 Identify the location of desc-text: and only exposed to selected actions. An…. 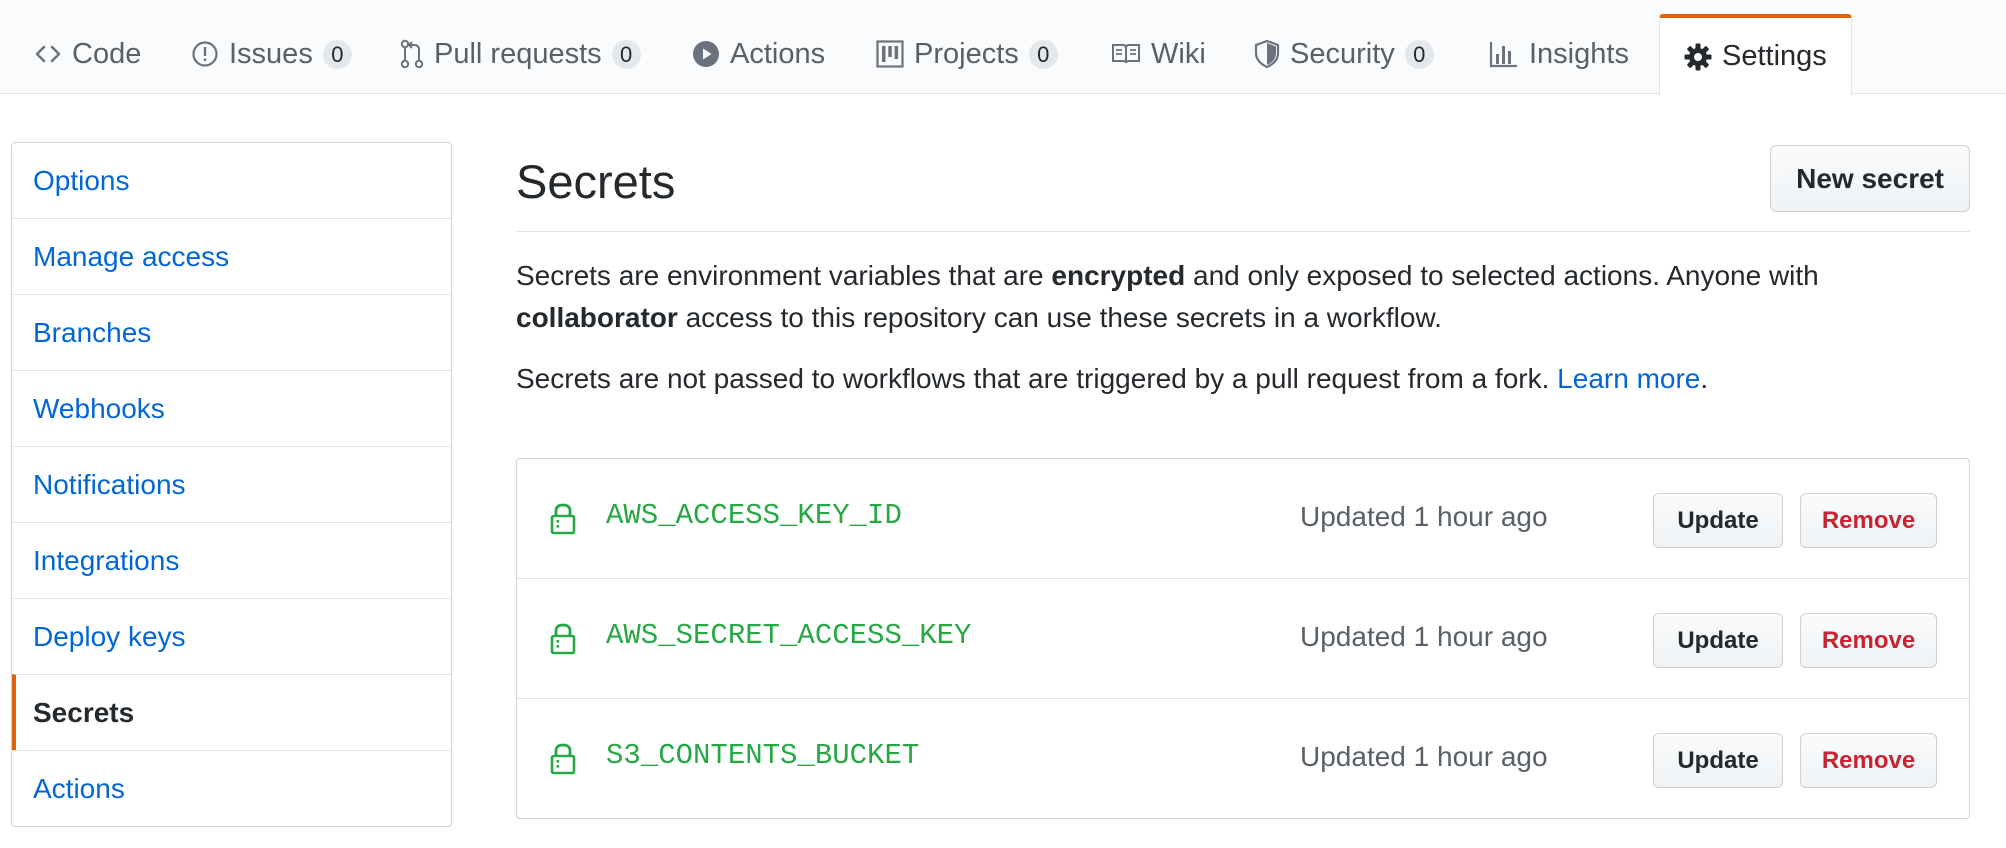
(1502, 275).